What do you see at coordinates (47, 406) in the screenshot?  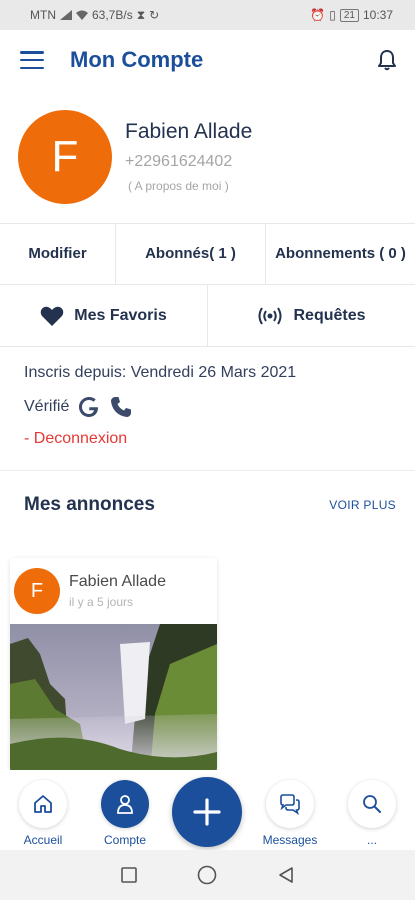 I see `verified-label: Vérifié` at bounding box center [47, 406].